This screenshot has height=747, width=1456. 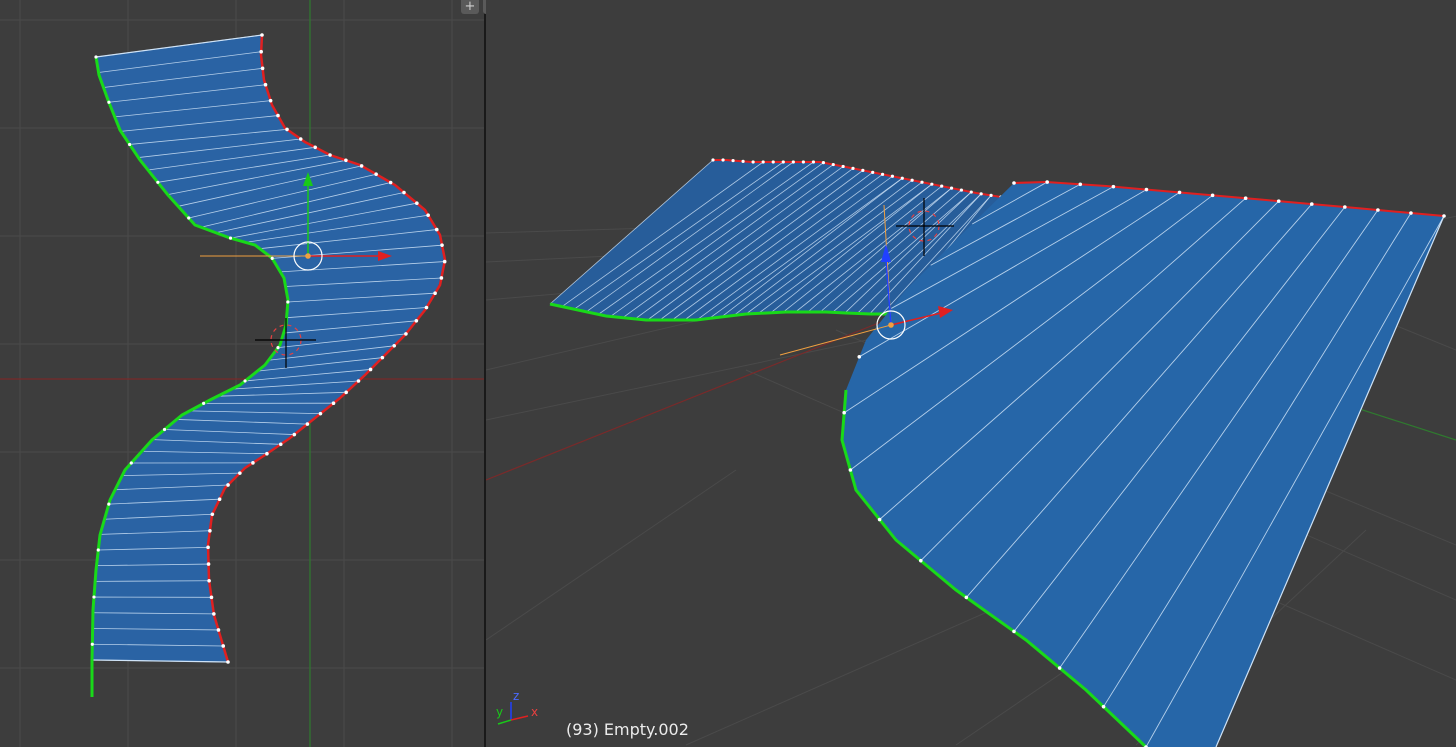 What do you see at coordinates (152, 581) in the screenshot?
I see `mesh-edge` at bounding box center [152, 581].